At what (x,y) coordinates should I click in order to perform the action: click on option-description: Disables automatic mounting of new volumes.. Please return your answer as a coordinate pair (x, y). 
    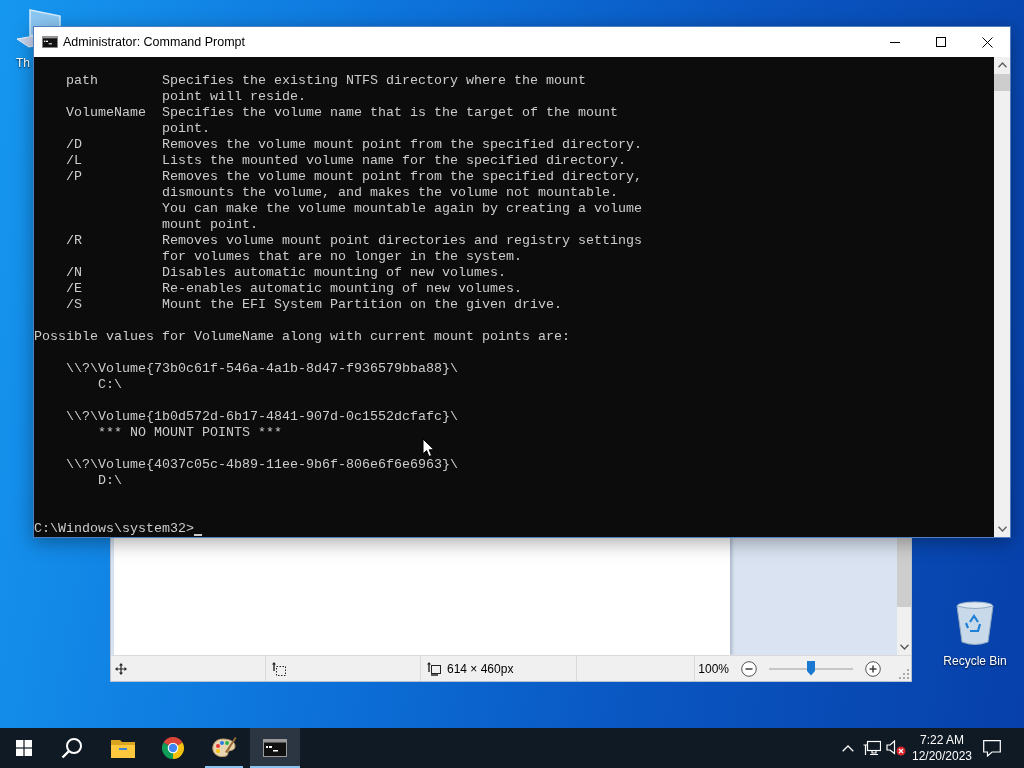
    Looking at the image, I should click on (334, 273).